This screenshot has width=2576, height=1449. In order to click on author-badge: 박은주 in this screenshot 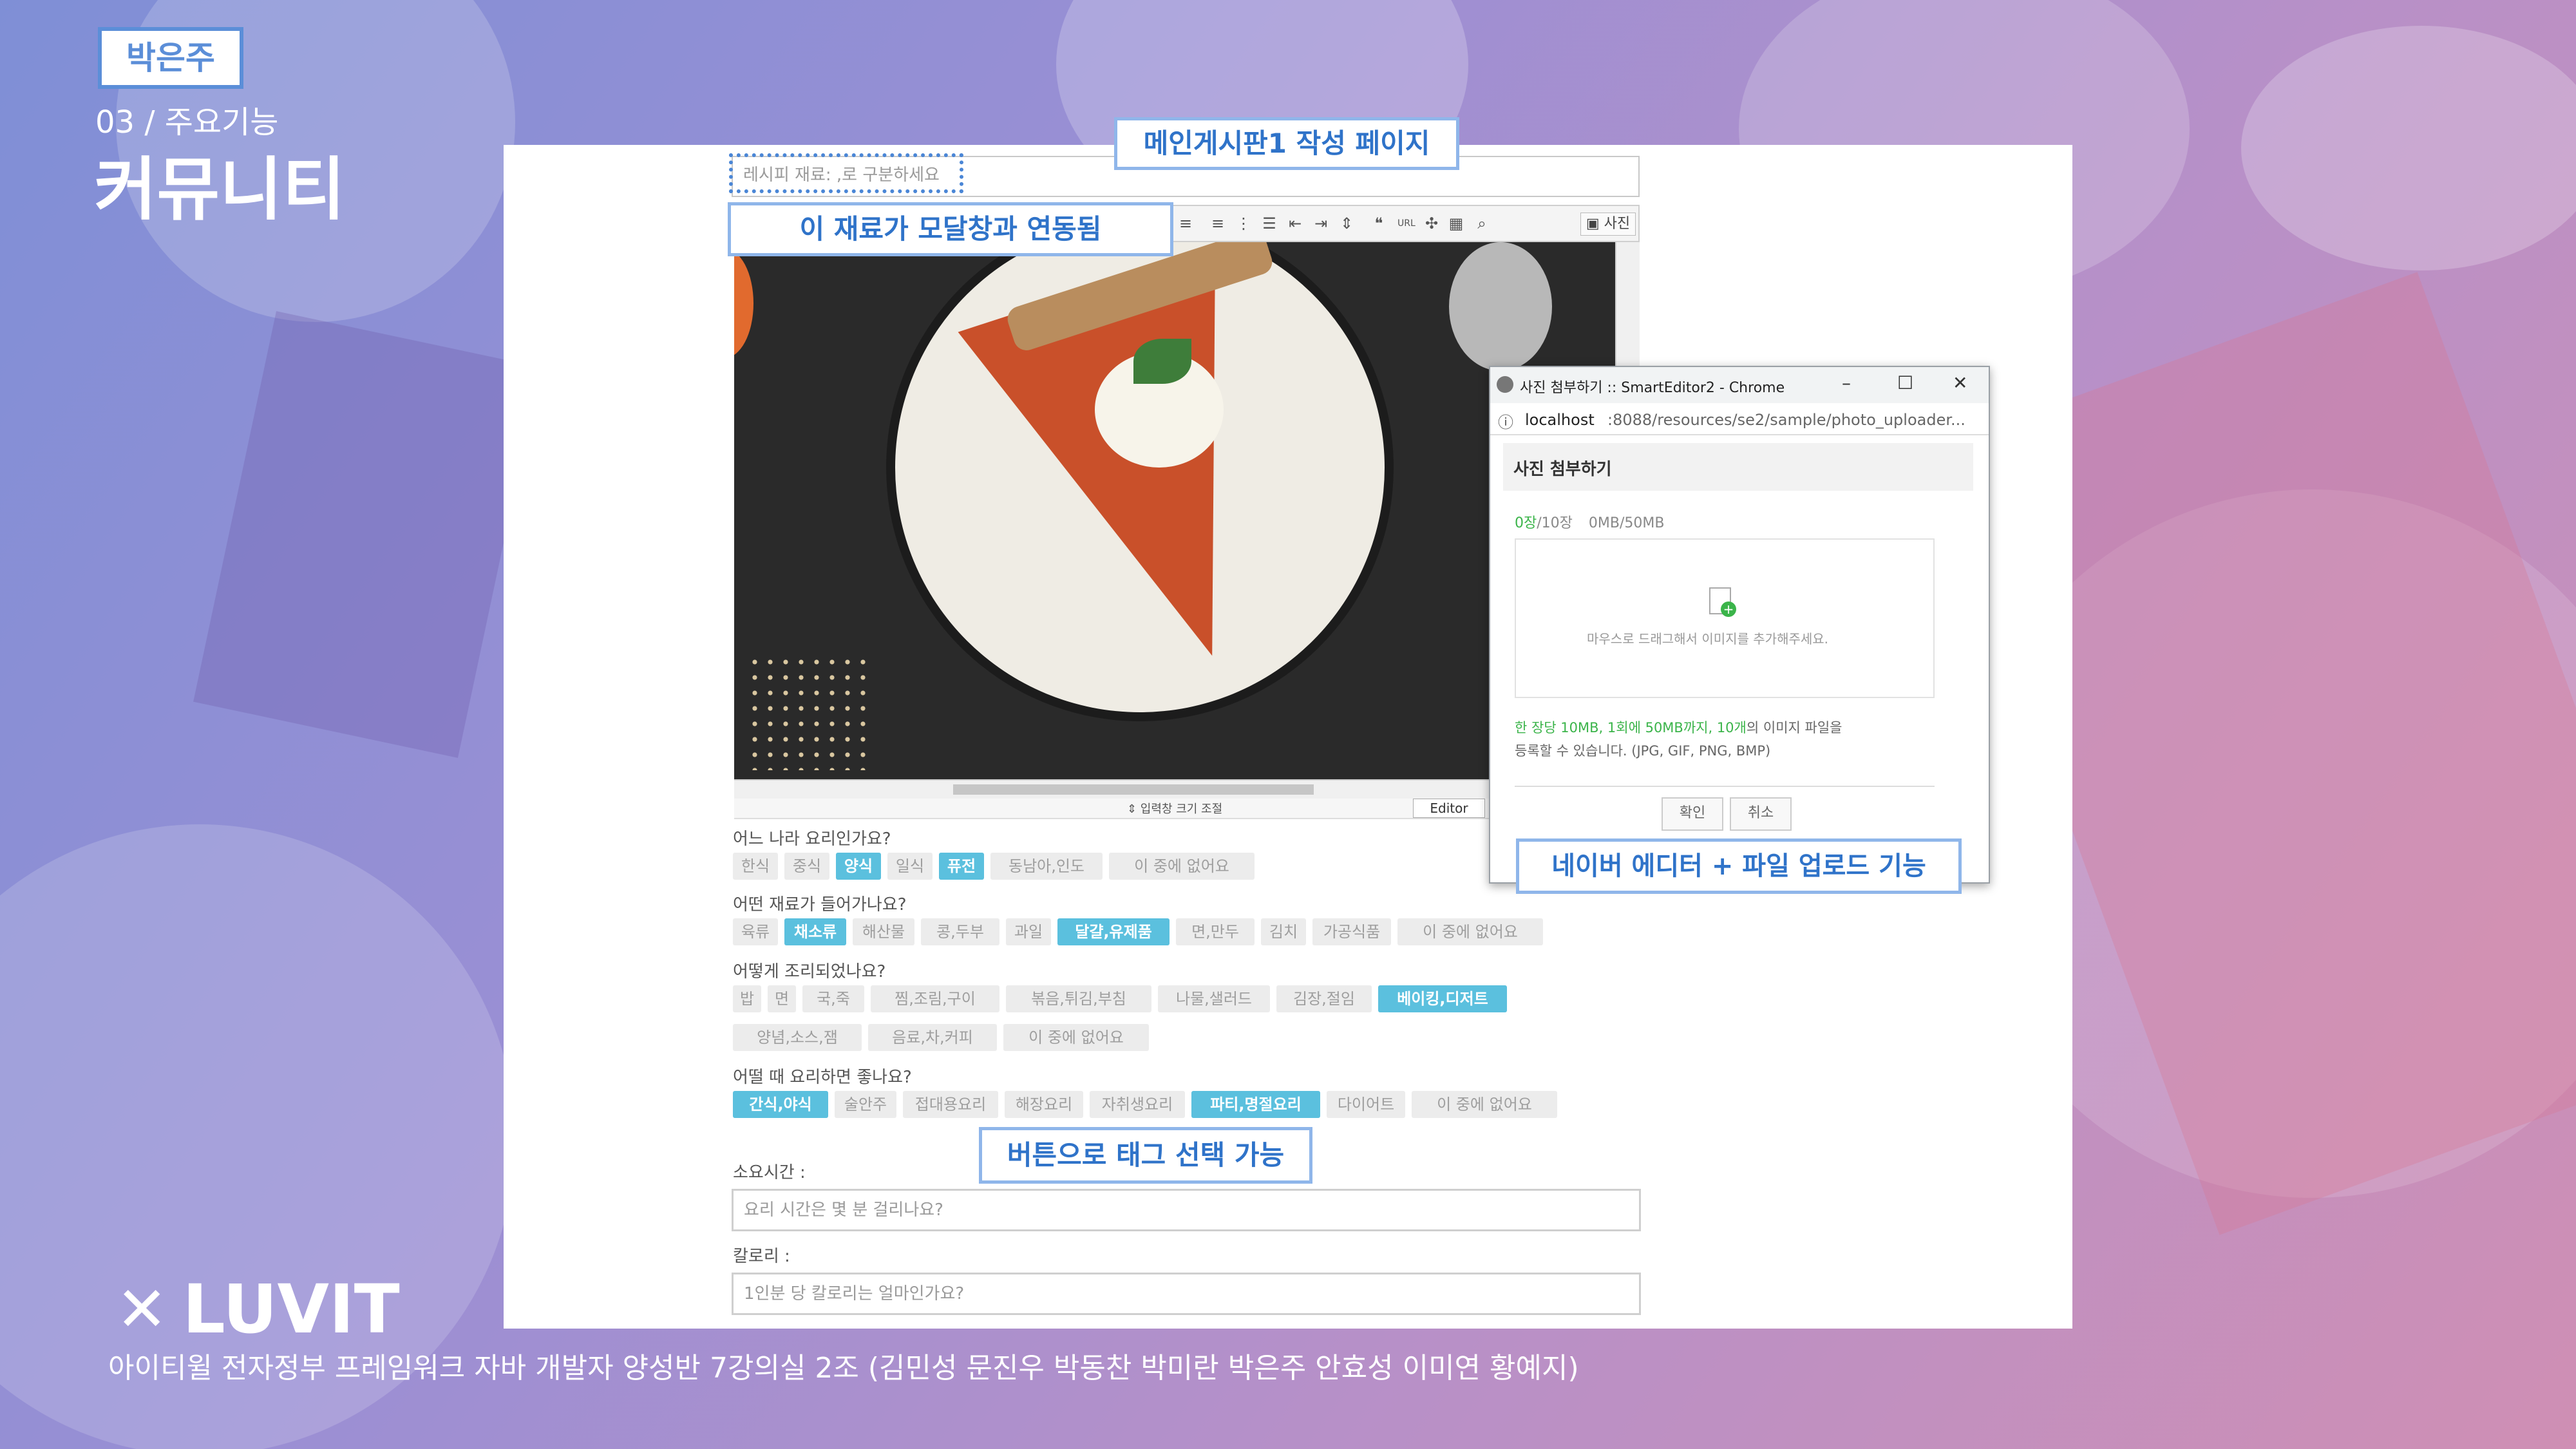, I will do `click(170, 58)`.